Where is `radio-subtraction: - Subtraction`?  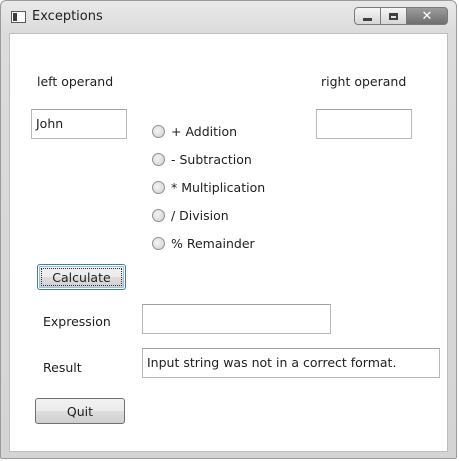 radio-subtraction: - Subtraction is located at coordinates (202, 159).